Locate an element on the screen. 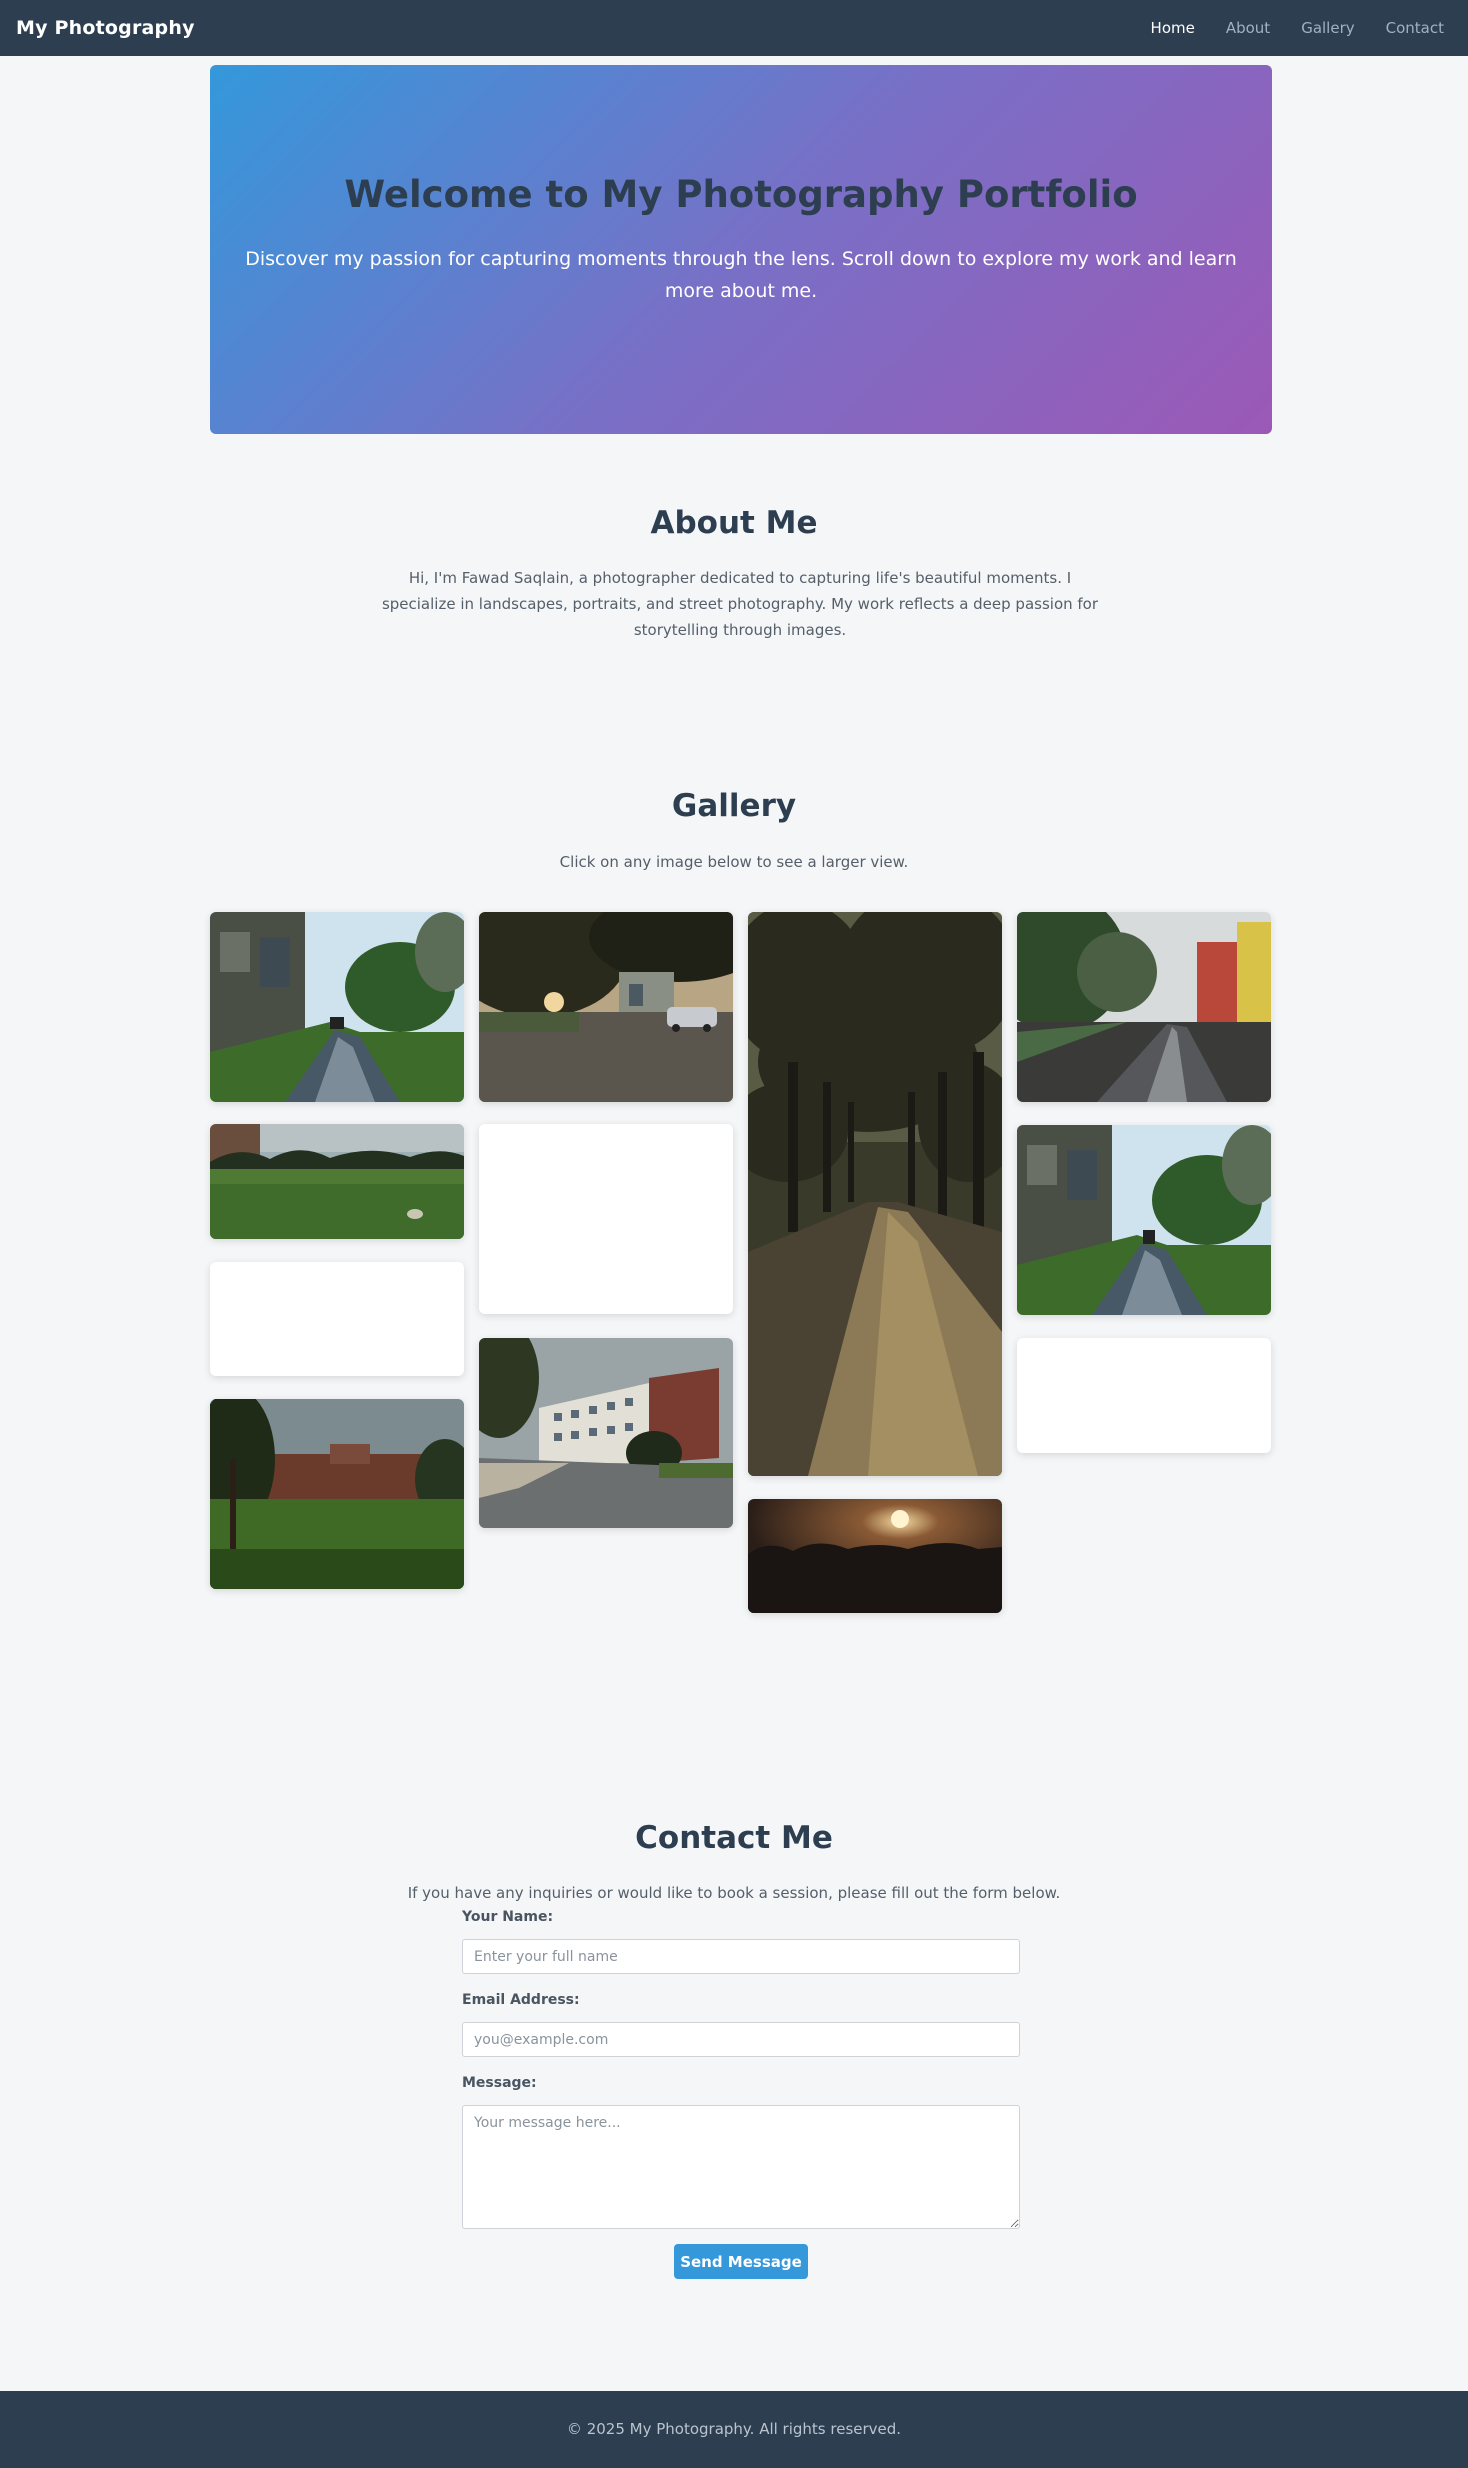 The image size is (1468, 2468). gallery-title: Gallery is located at coordinates (734, 806).